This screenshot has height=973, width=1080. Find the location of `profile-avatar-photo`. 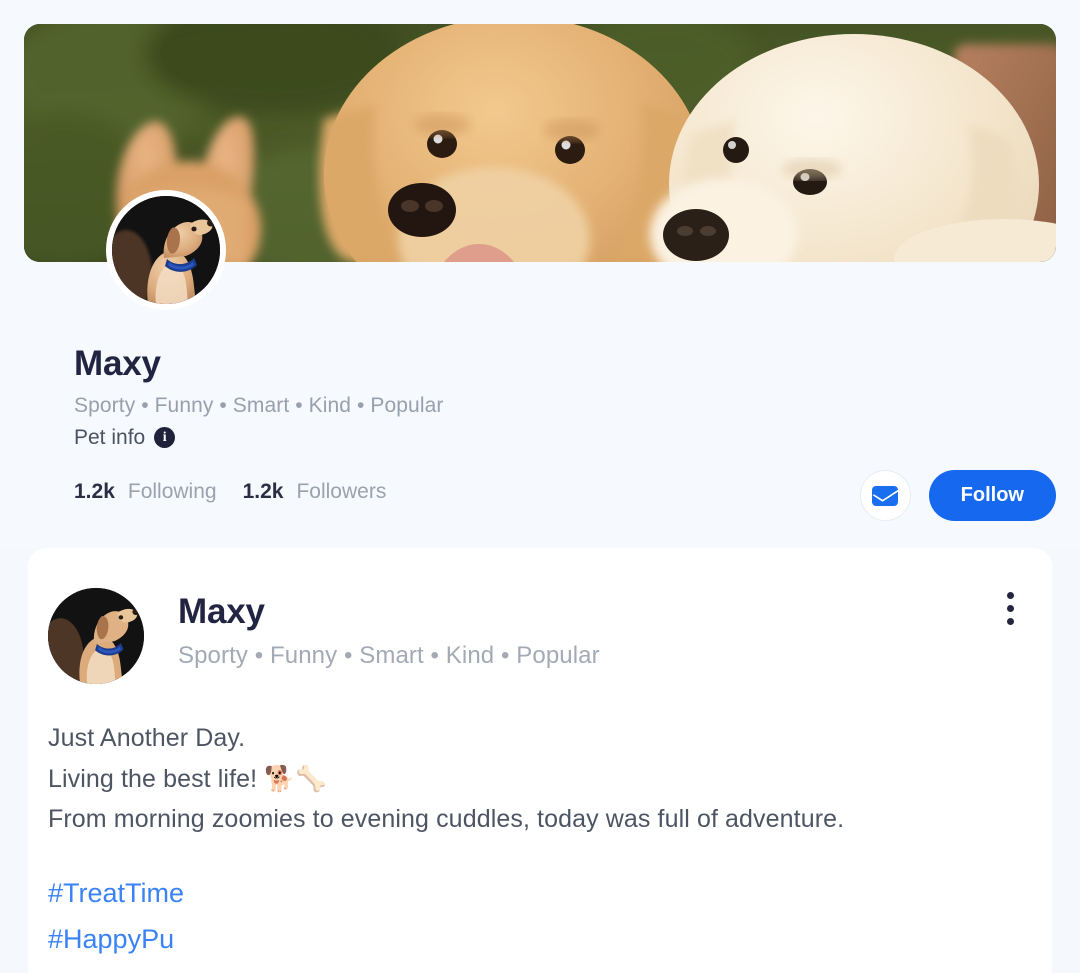

profile-avatar-photo is located at coordinates (166, 250).